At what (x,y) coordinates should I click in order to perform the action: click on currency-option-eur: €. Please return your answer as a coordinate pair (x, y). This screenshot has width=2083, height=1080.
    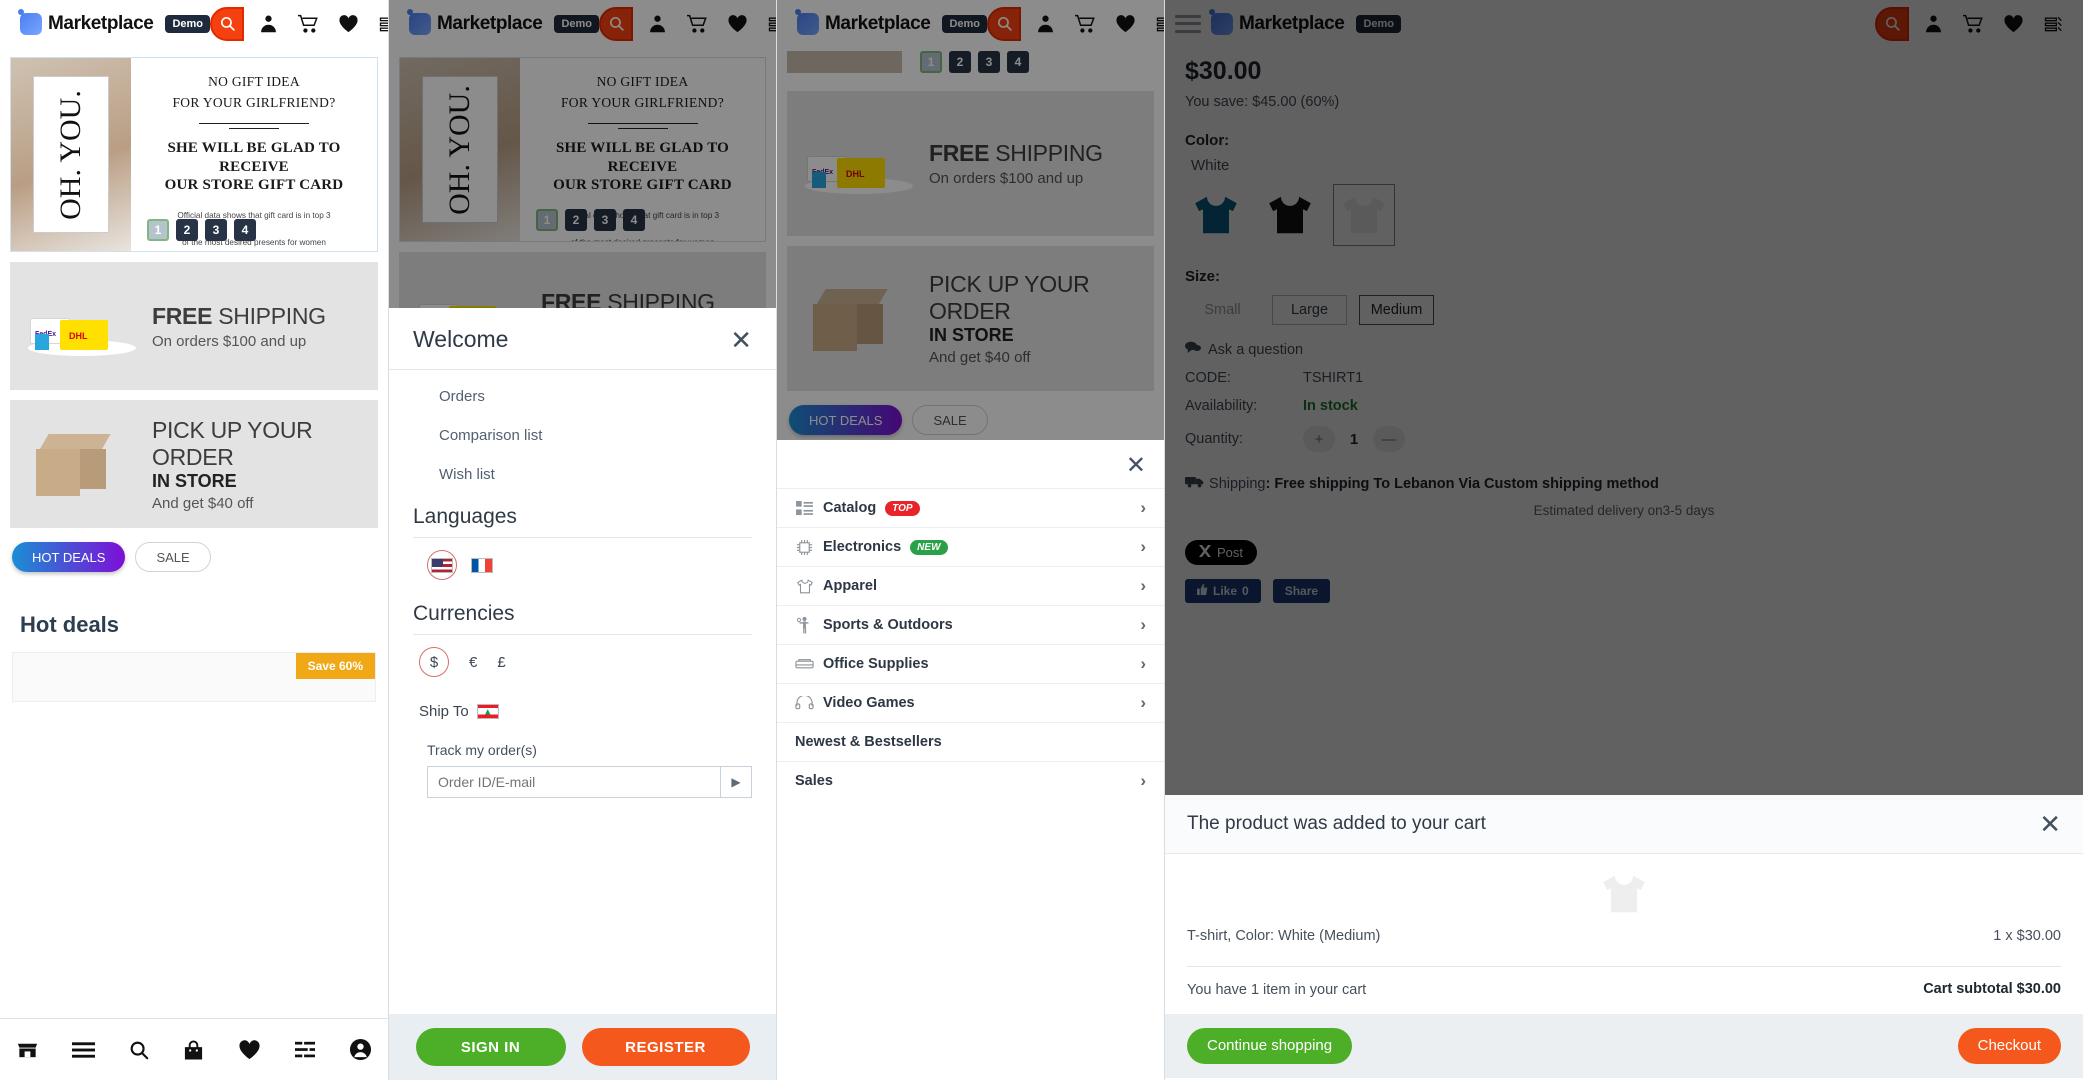
    Looking at the image, I should click on (473, 662).